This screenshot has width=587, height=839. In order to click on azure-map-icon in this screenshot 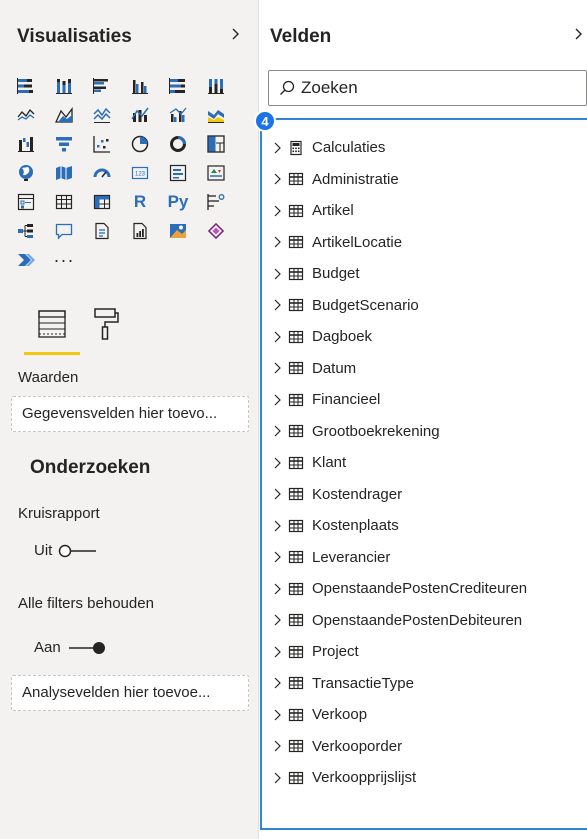, I will do `click(178, 231)`.